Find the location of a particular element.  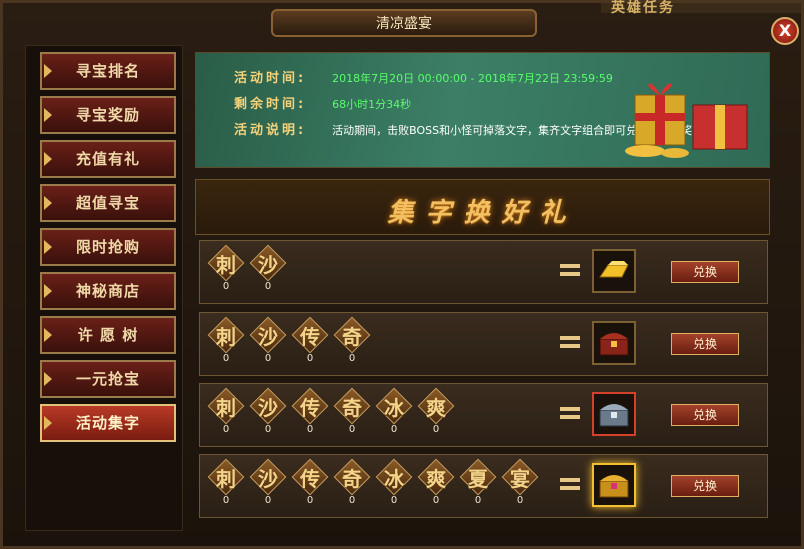

sidebar-item-mystery-shop: 神秘商店 is located at coordinates (108, 291).